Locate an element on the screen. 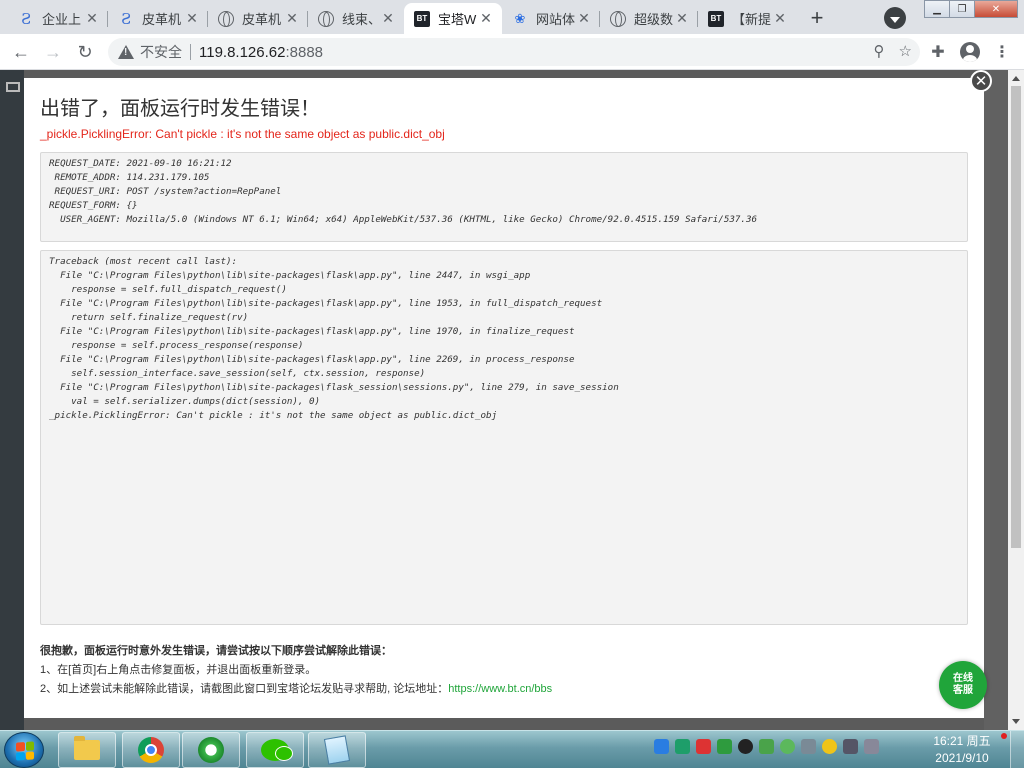 Image resolution: width=1024 pixels, height=768 pixels. menu-kebab-icon: ⋮ is located at coordinates (1002, 52).